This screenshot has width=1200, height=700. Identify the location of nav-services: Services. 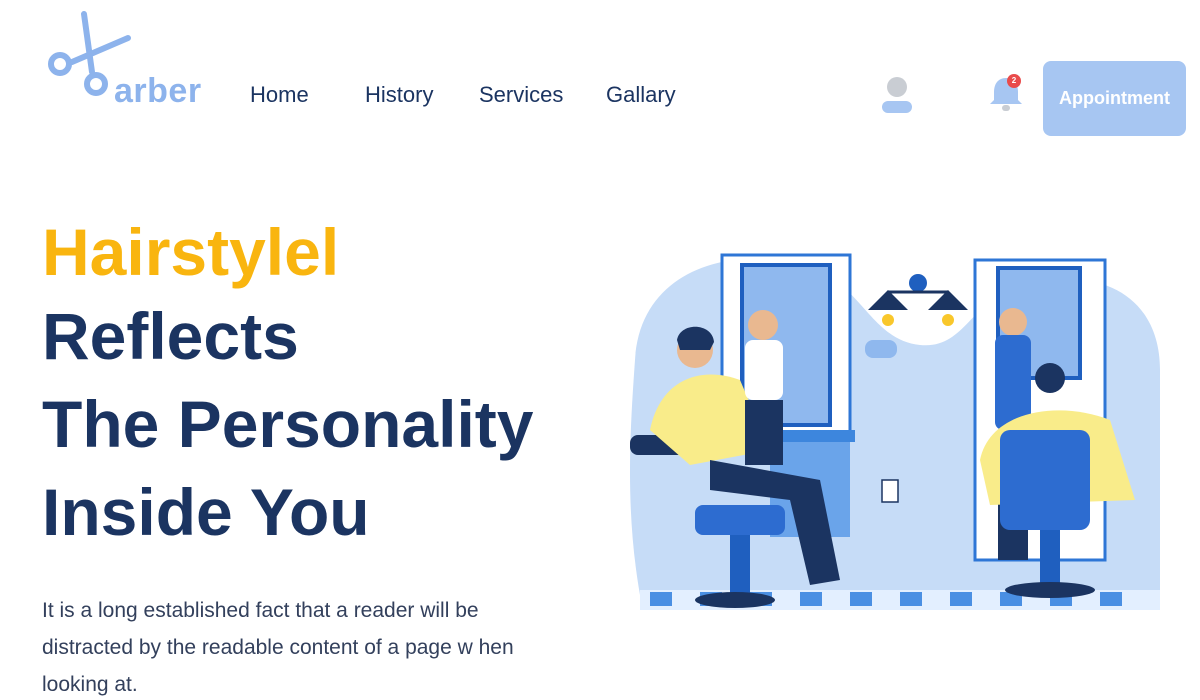
(521, 95).